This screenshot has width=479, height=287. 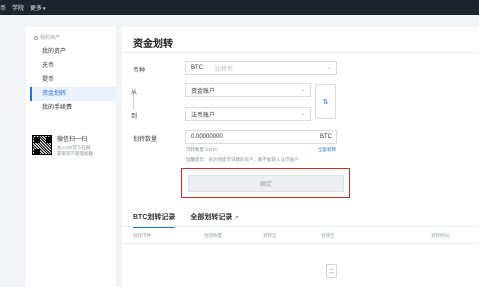 I want to click on external-link-icon: ↗, so click(x=236, y=218).